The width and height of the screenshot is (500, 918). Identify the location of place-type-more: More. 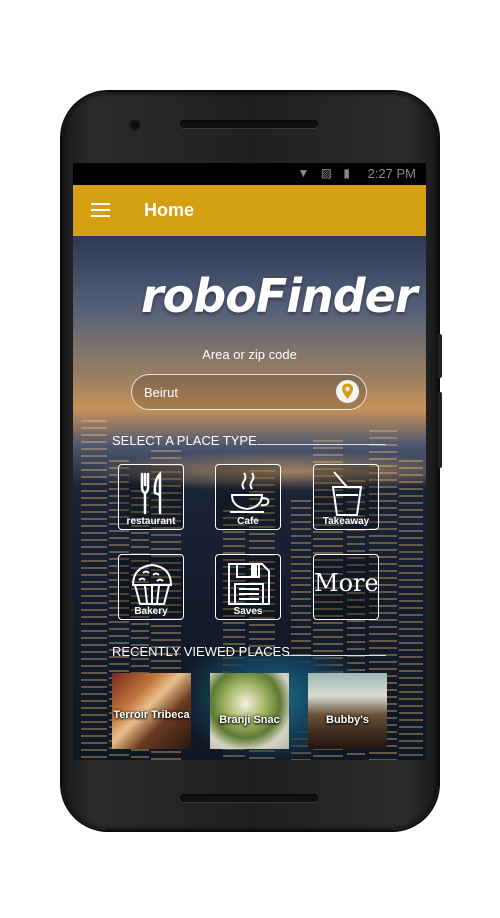
(346, 587).